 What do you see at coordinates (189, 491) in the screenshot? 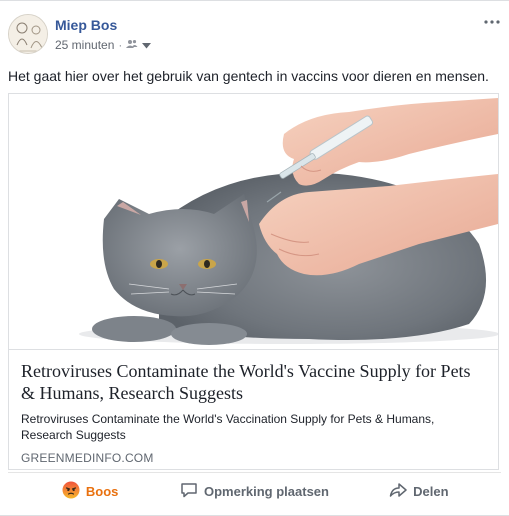
I see `comment-icon` at bounding box center [189, 491].